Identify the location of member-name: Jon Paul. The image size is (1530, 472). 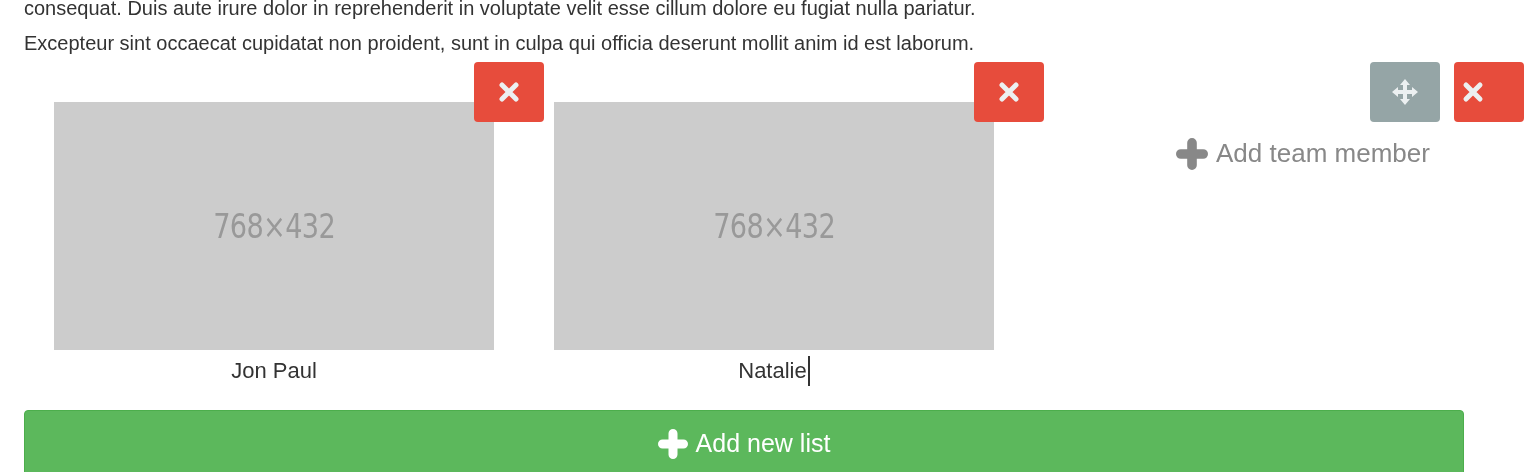
(274, 371).